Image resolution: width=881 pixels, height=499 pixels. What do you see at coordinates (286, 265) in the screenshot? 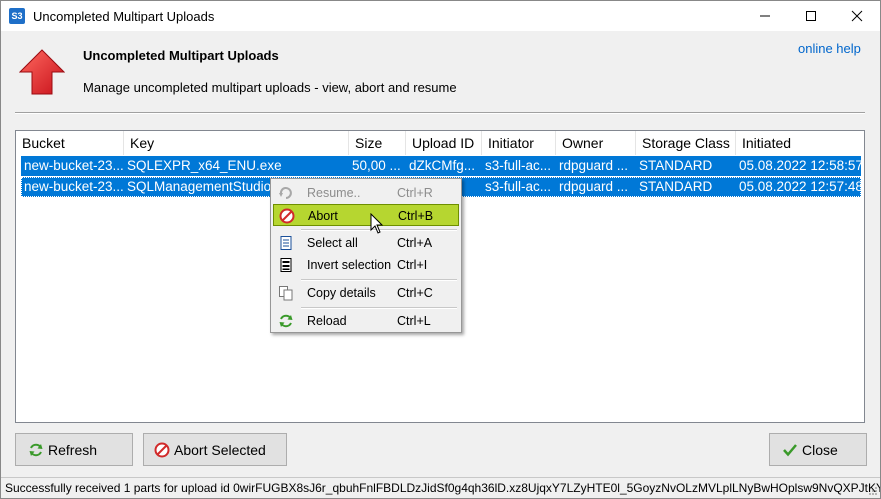
I see `invert-selection-icon` at bounding box center [286, 265].